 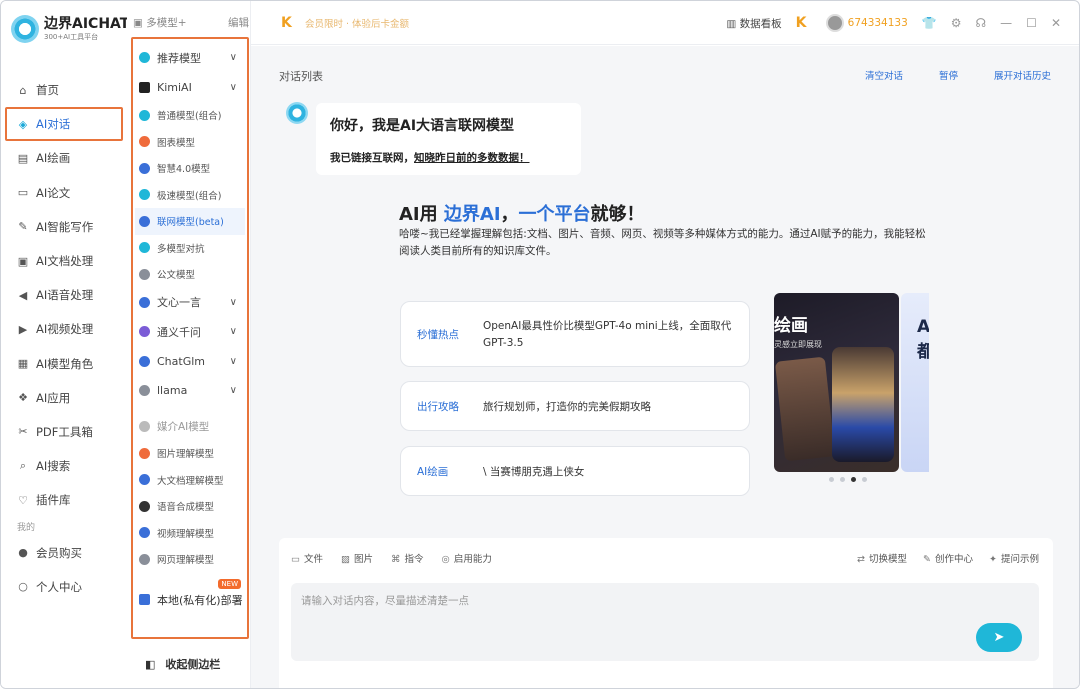 What do you see at coordinates (160, 23) in the screenshot?
I see `submenu-header: ▣ 多模型+` at bounding box center [160, 23].